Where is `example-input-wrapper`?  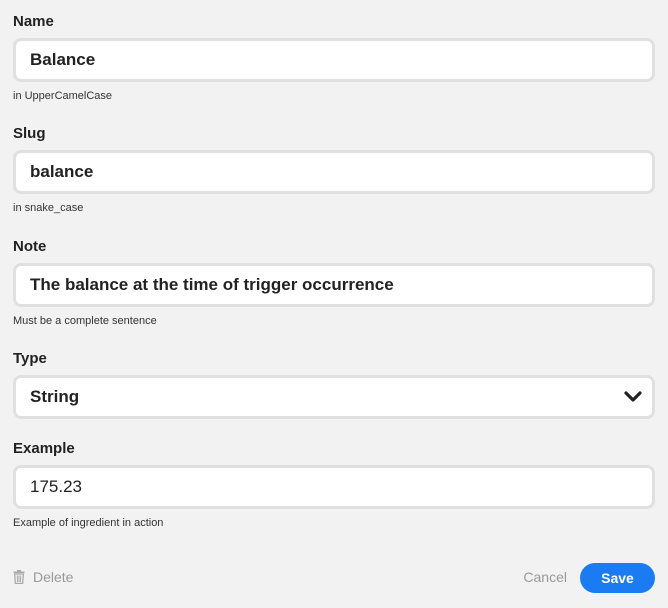
example-input-wrapper is located at coordinates (334, 487).